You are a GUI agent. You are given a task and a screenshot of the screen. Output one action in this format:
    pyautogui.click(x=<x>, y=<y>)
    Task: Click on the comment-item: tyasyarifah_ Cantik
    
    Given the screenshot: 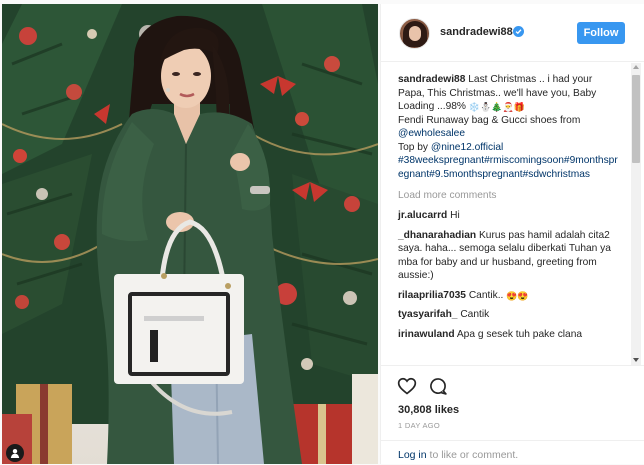 What is the action you would take?
    pyautogui.click(x=508, y=315)
    